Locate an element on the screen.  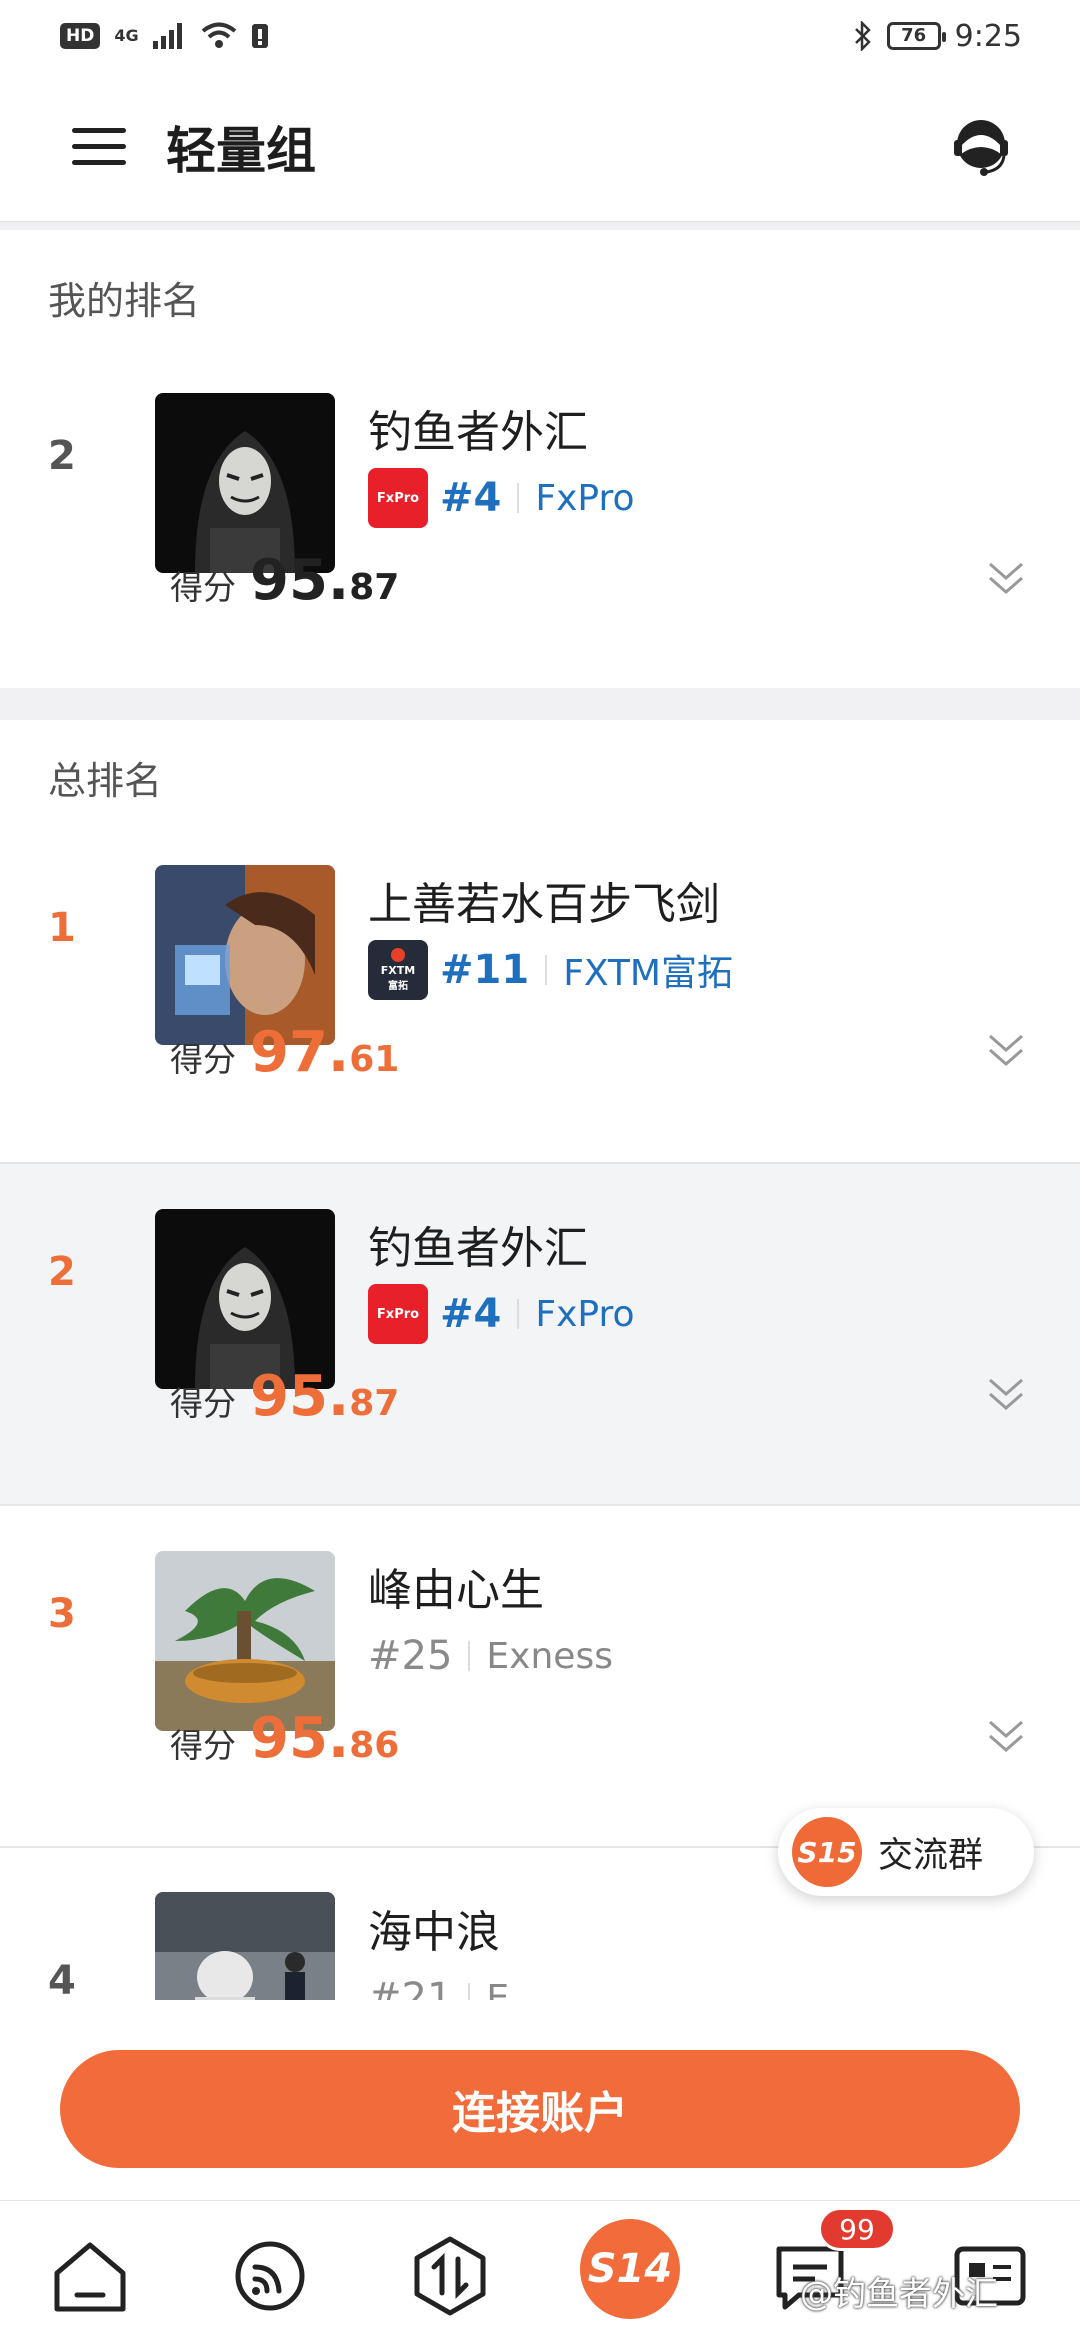
battery-level: 76 is located at coordinates (916, 36).